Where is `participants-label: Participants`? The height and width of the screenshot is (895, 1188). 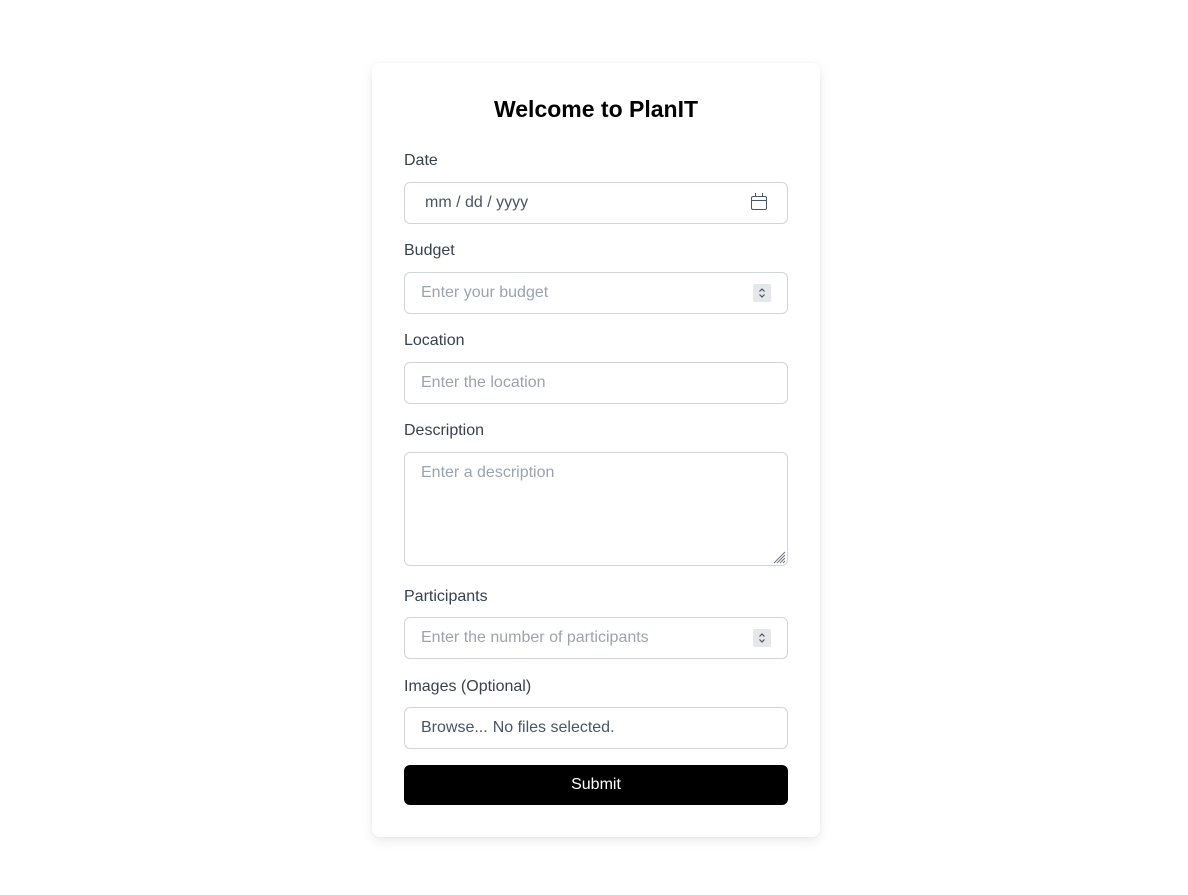 participants-label: Participants is located at coordinates (446, 596).